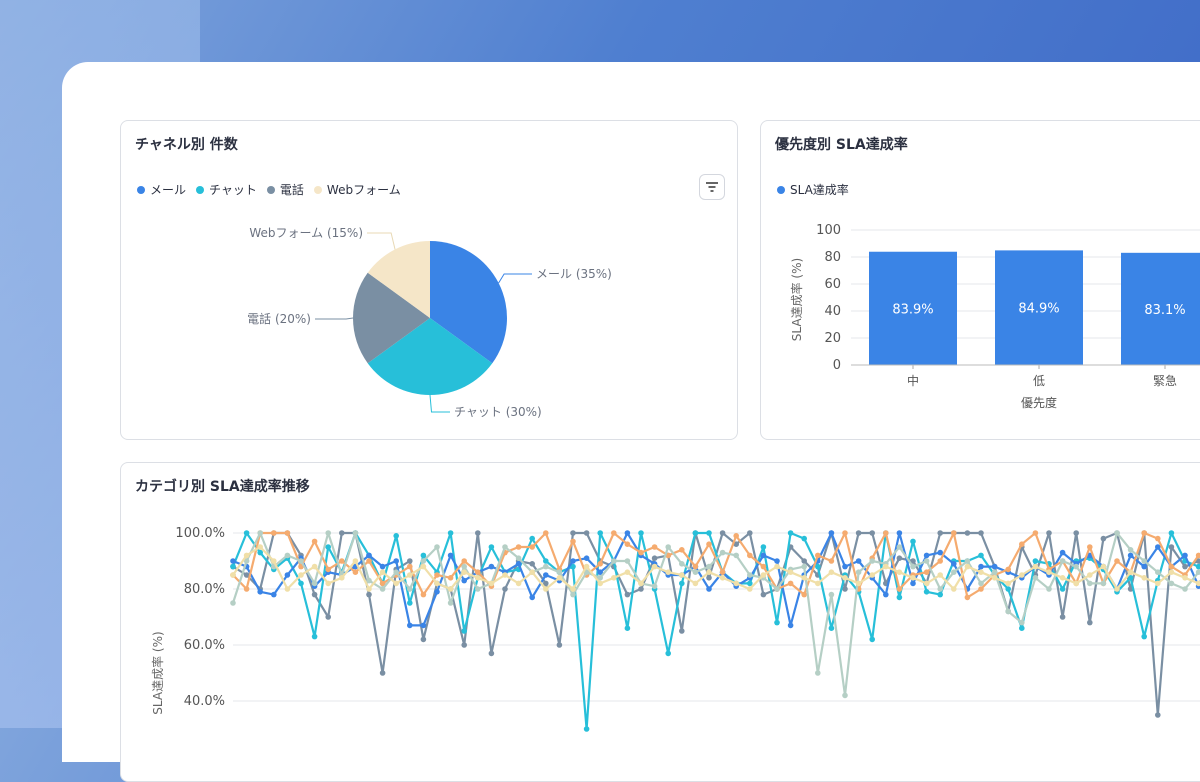  Describe the element at coordinates (204, 589) in the screenshot. I see `y-tick-label: 80.0%` at that location.